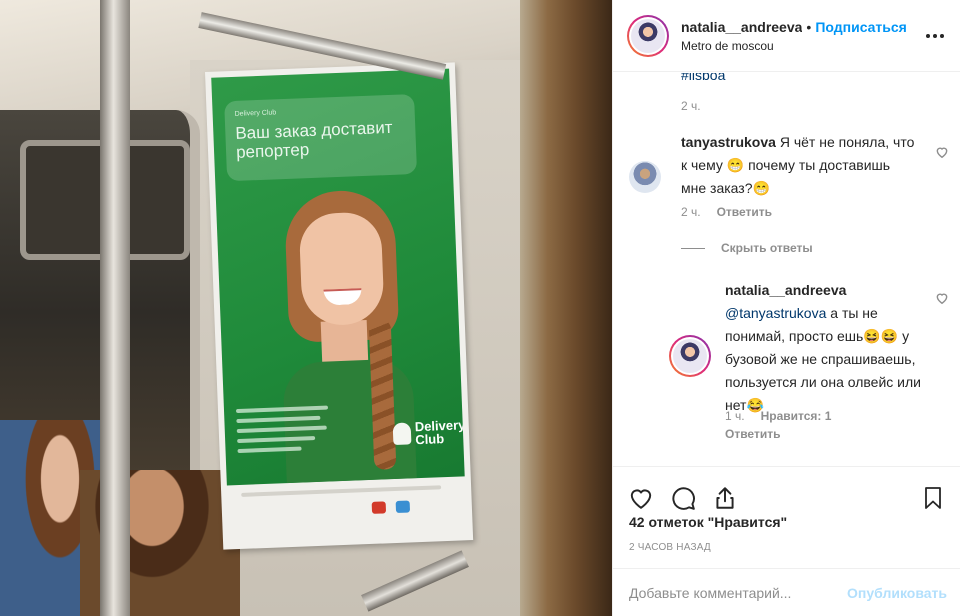  Describe the element at coordinates (796, 416) in the screenshot. I see `reply-likes: Нравится: 1` at that location.